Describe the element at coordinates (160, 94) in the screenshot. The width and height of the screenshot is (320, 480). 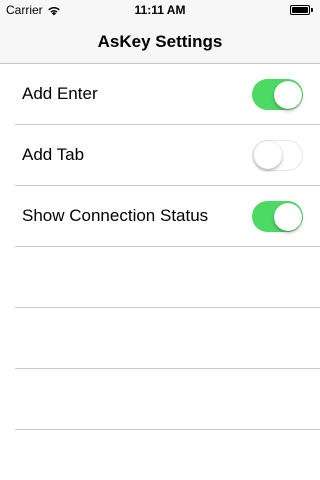
I see `setting-row-add-enter: Add Enter` at that location.